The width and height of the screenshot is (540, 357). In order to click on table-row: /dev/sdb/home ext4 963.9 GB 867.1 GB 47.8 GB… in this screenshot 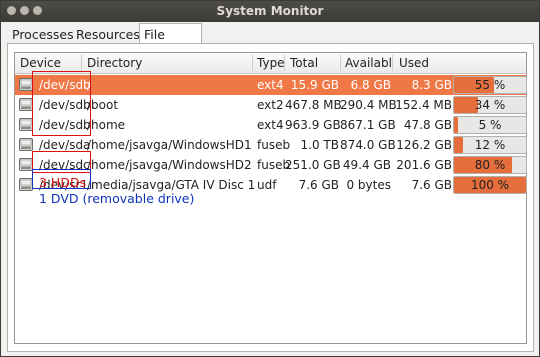, I will do `click(271, 125)`.